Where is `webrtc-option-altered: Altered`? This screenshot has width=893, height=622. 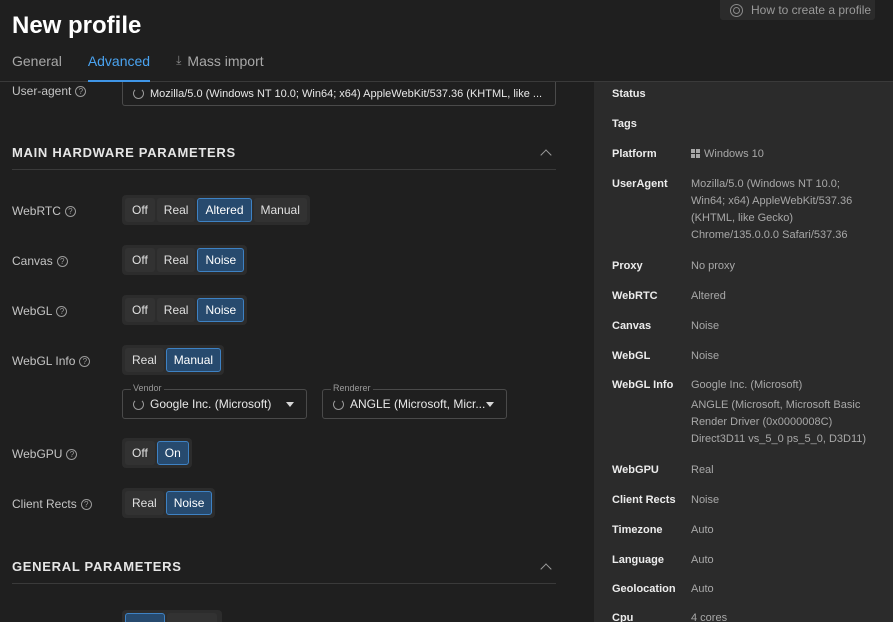
webrtc-option-altered: Altered is located at coordinates (224, 210).